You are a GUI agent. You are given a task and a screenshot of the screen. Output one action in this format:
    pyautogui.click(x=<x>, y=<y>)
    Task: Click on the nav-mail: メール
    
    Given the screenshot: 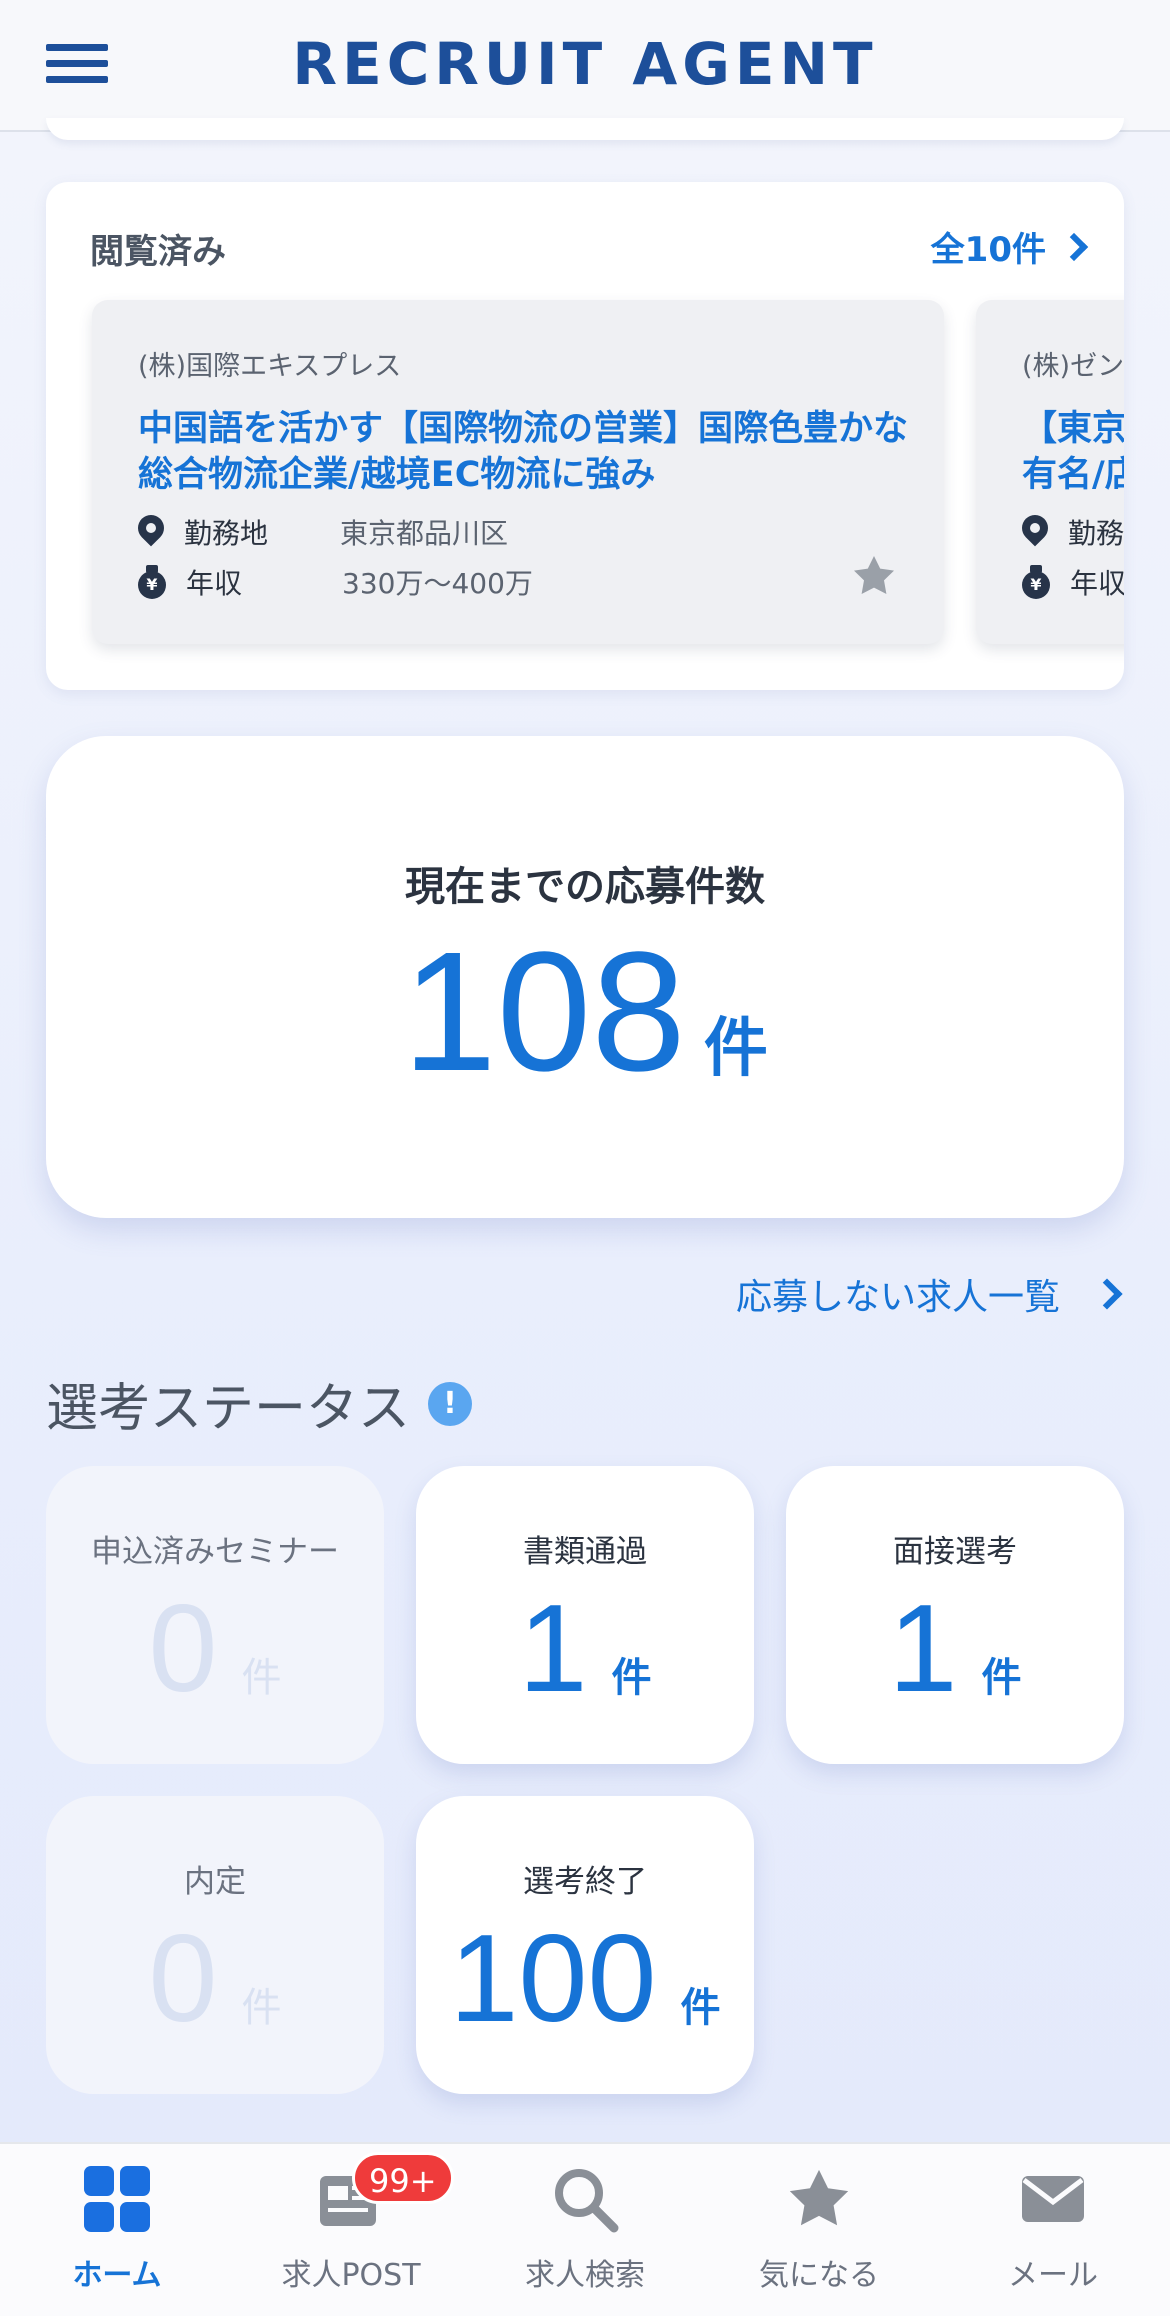 What is the action you would take?
    pyautogui.click(x=1053, y=2230)
    